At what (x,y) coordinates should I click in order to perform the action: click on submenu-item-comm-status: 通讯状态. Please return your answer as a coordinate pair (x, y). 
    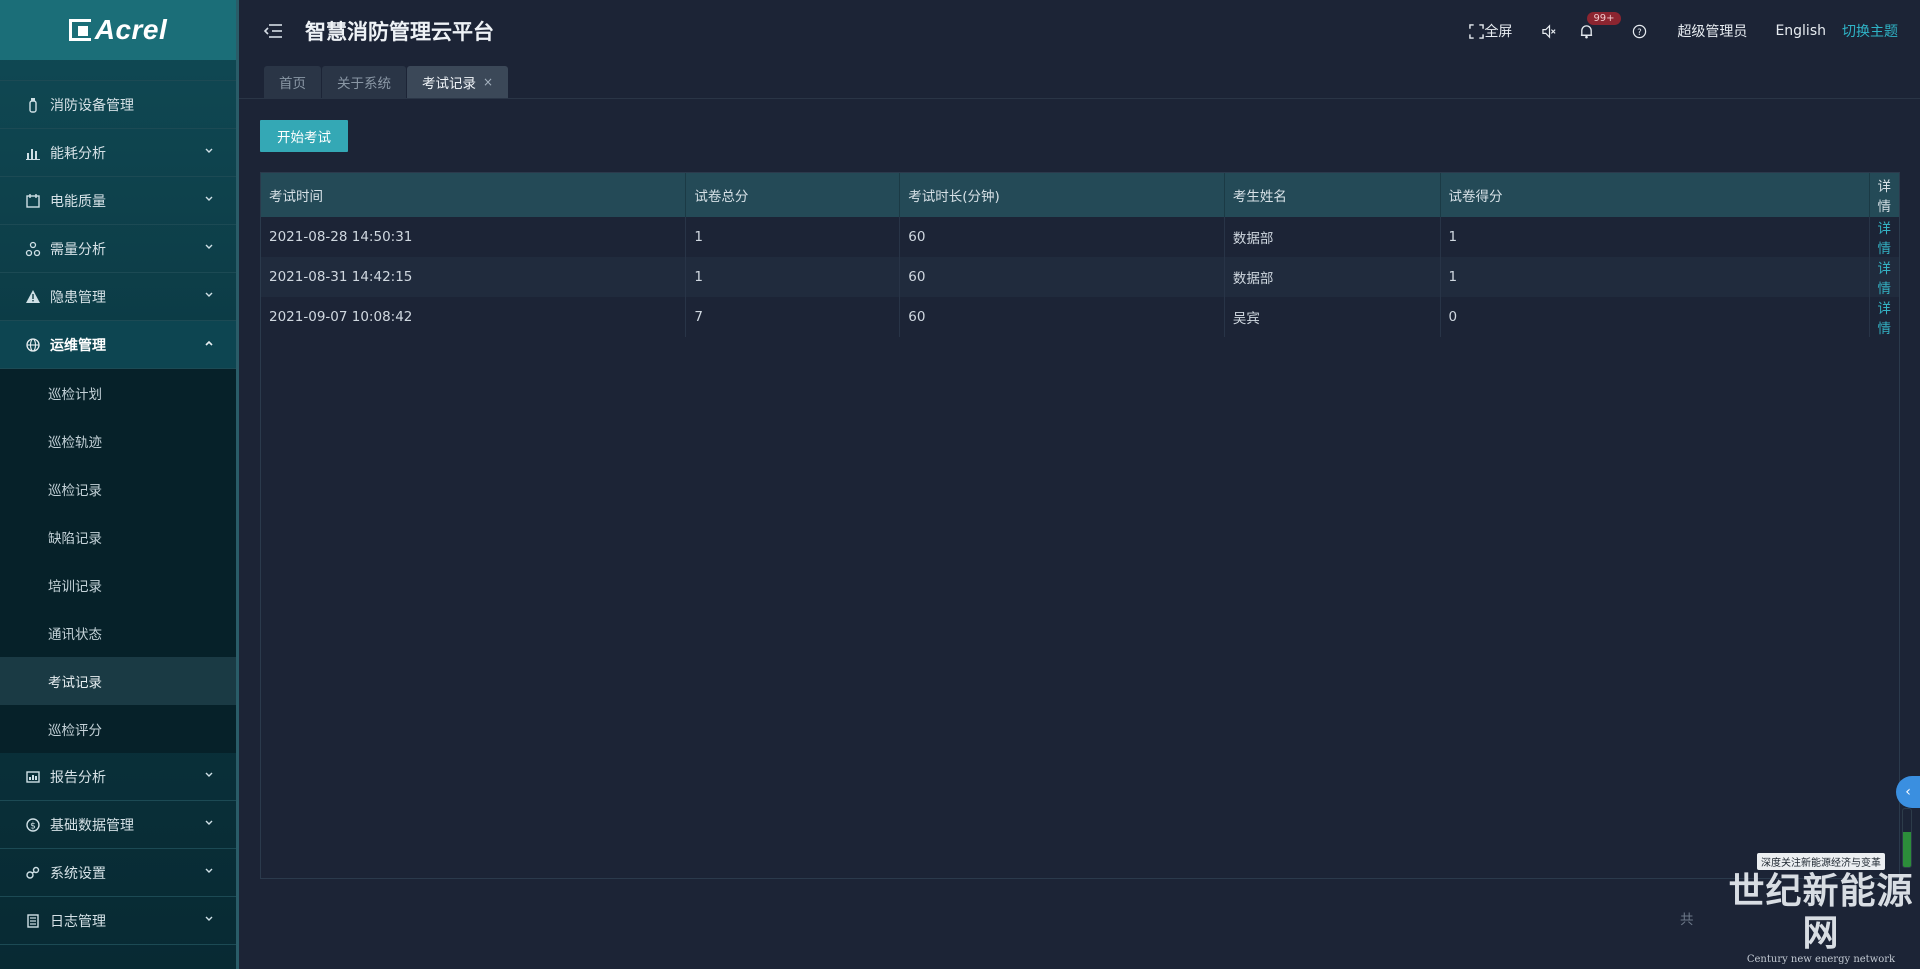
    Looking at the image, I should click on (118, 633).